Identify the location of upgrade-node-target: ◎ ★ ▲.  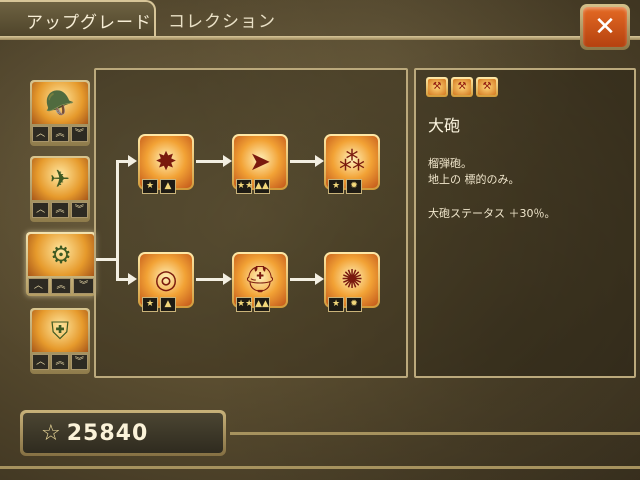
(166, 282).